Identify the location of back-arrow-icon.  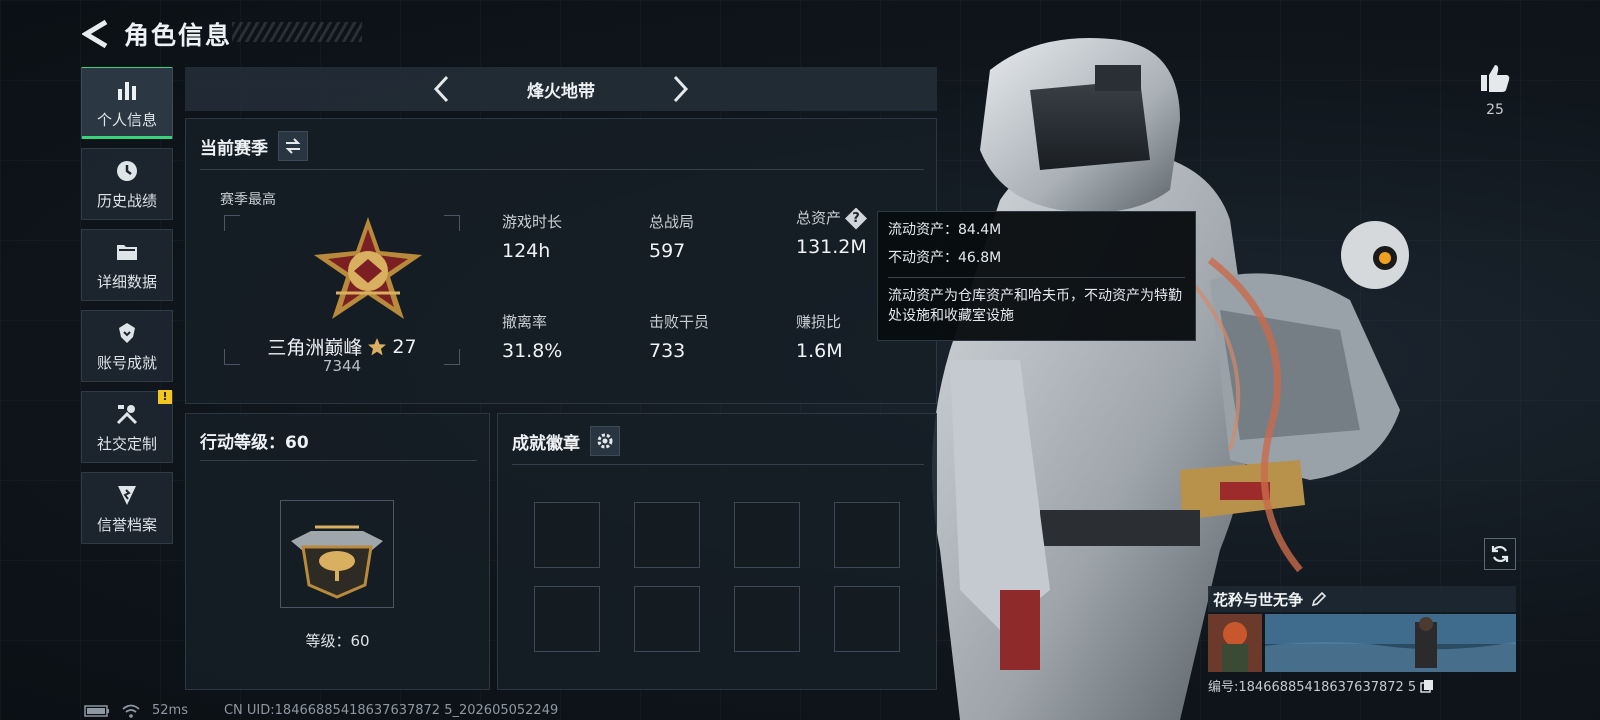
(95, 34).